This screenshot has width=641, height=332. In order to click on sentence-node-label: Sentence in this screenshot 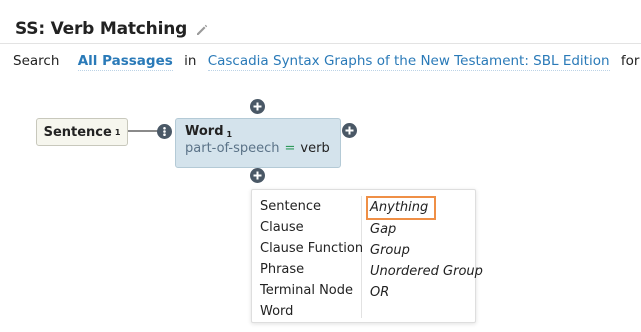, I will do `click(77, 132)`.